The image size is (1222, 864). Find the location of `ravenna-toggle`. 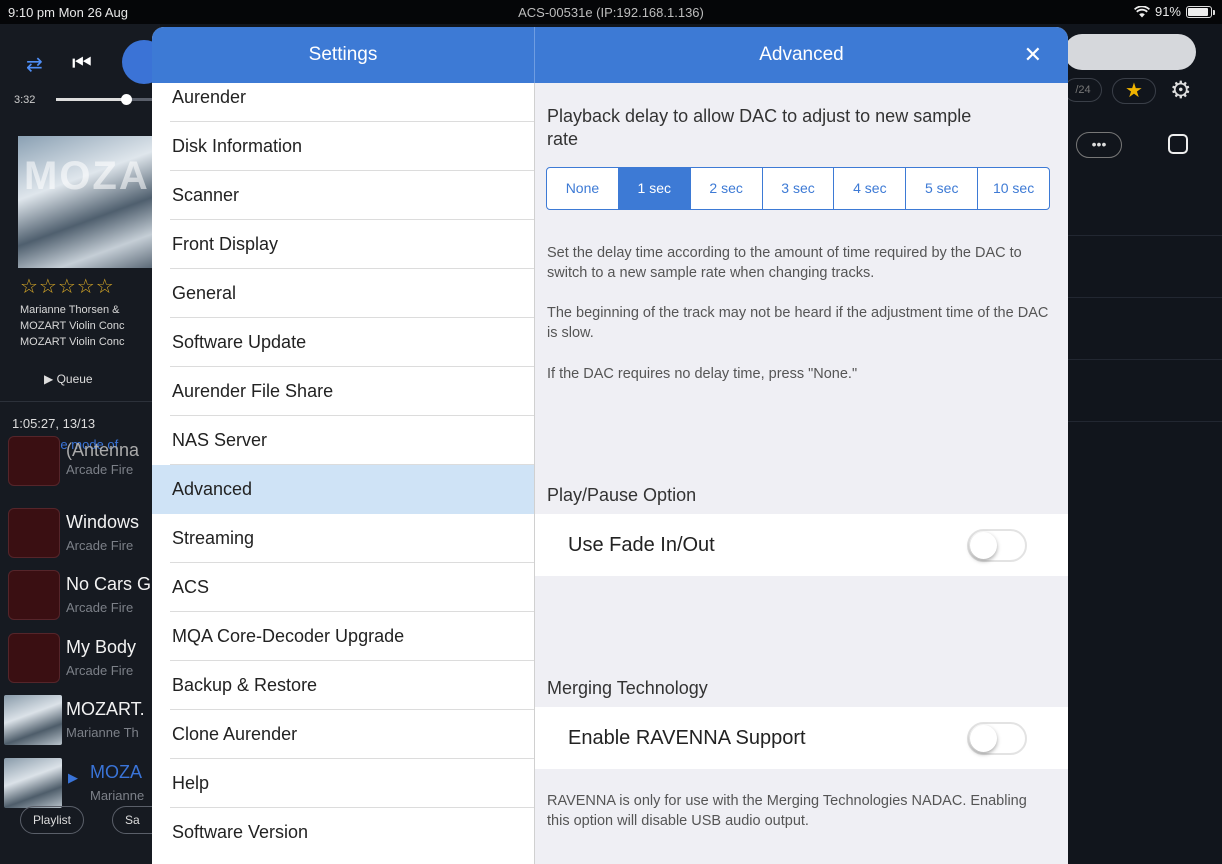

ravenna-toggle is located at coordinates (997, 738).